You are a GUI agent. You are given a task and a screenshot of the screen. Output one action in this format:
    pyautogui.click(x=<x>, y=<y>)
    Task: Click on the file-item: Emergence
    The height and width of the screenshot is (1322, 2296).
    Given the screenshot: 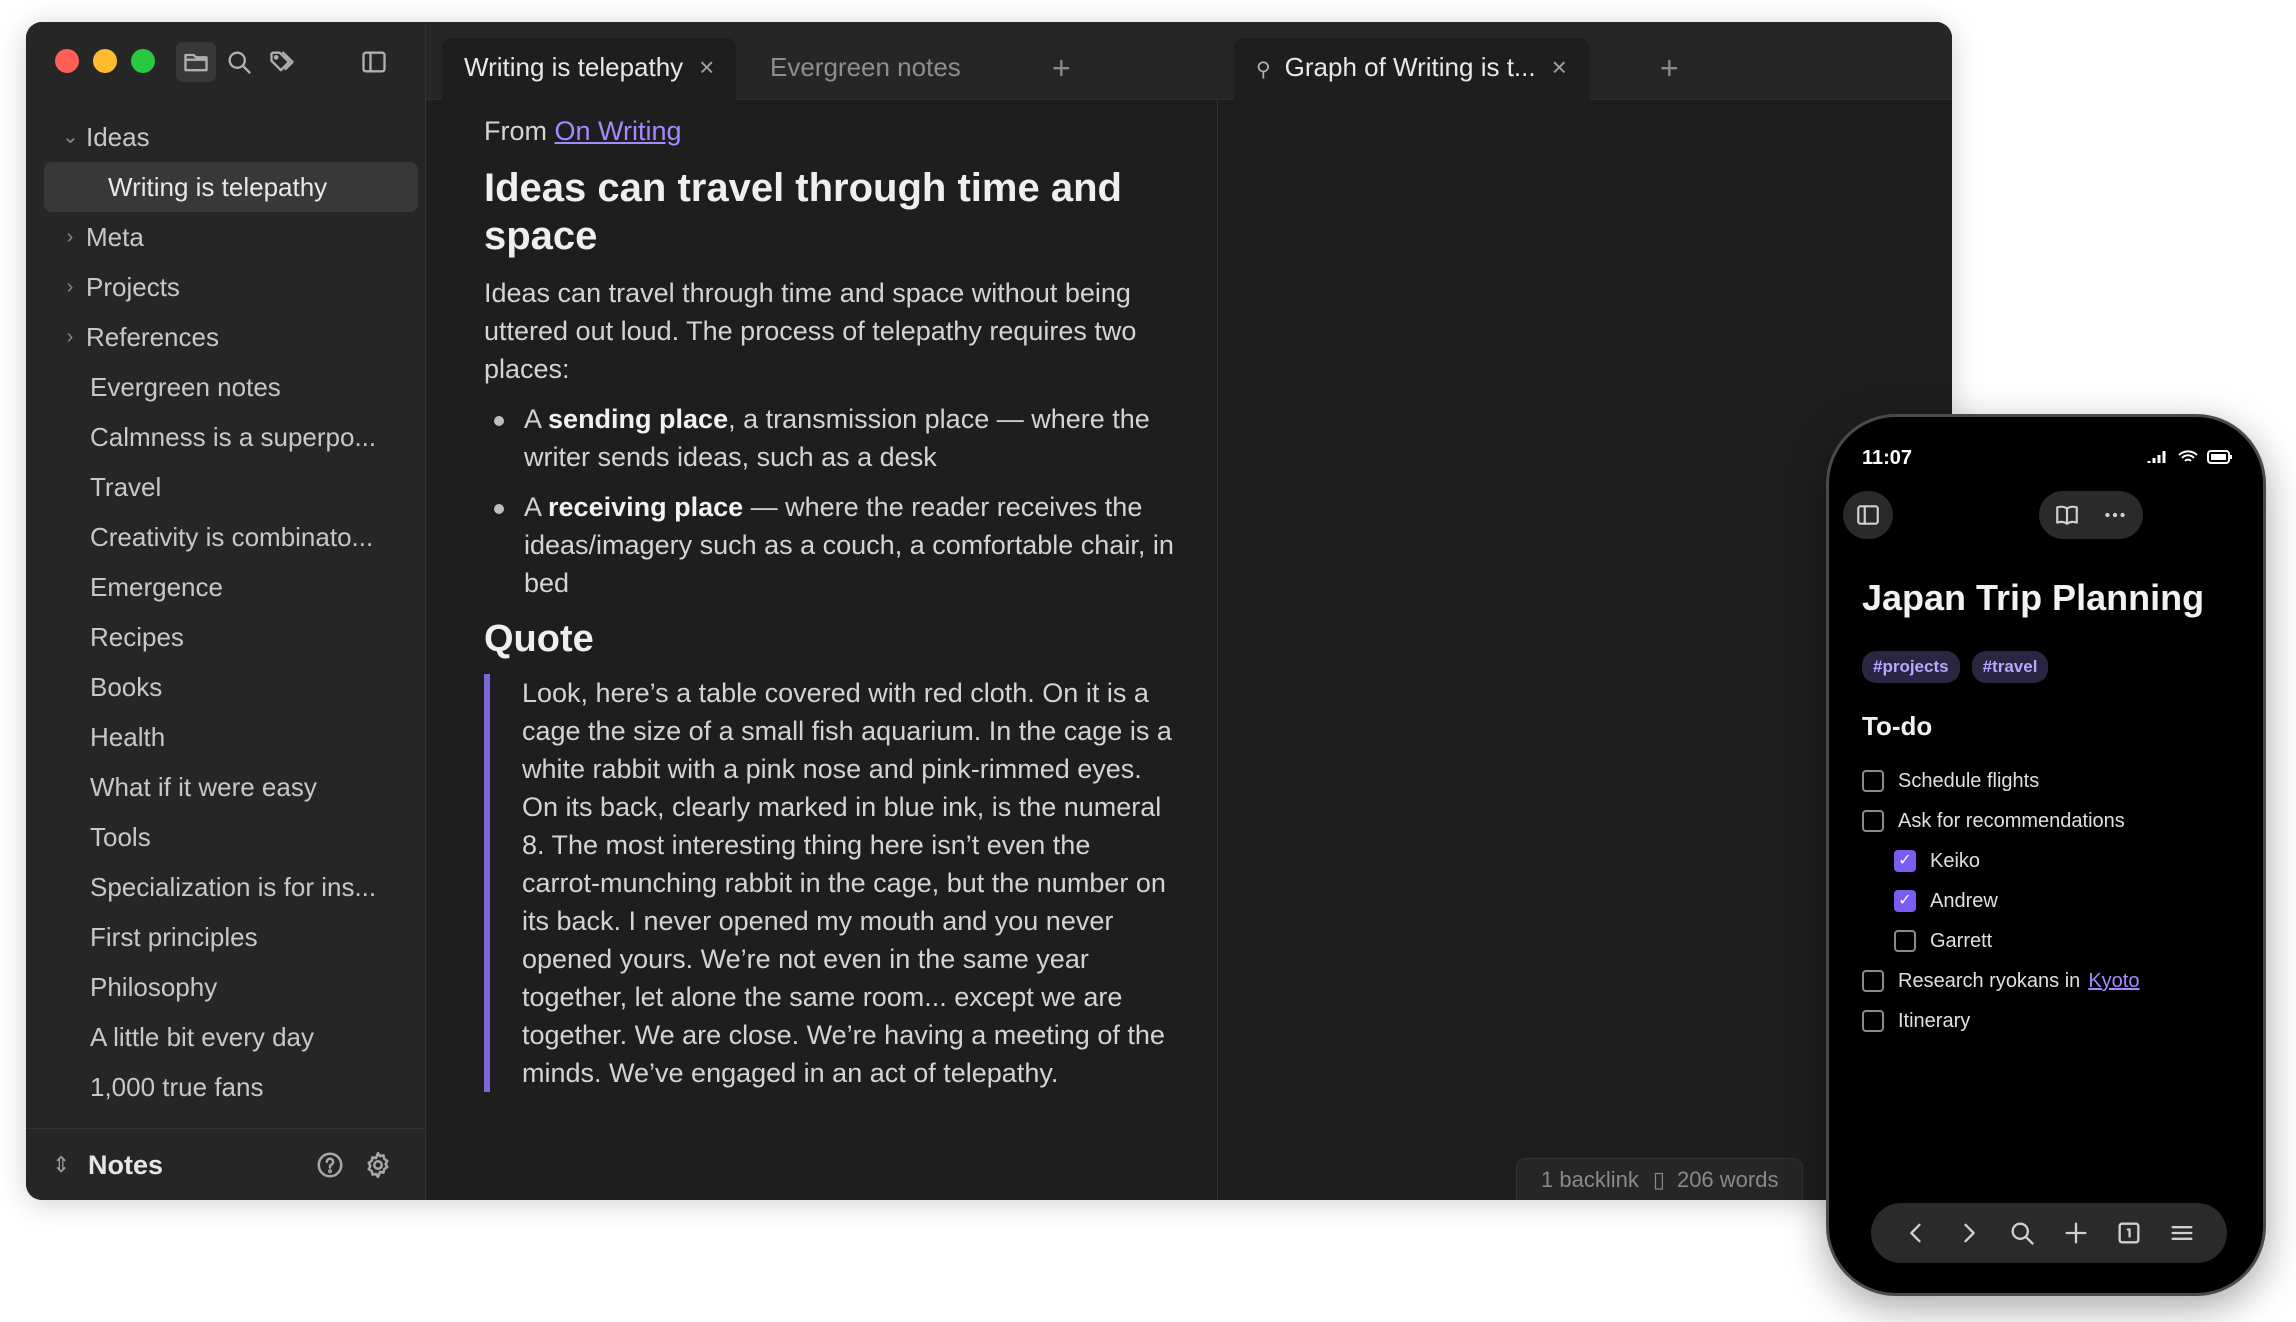 What is the action you would take?
    pyautogui.click(x=231, y=587)
    